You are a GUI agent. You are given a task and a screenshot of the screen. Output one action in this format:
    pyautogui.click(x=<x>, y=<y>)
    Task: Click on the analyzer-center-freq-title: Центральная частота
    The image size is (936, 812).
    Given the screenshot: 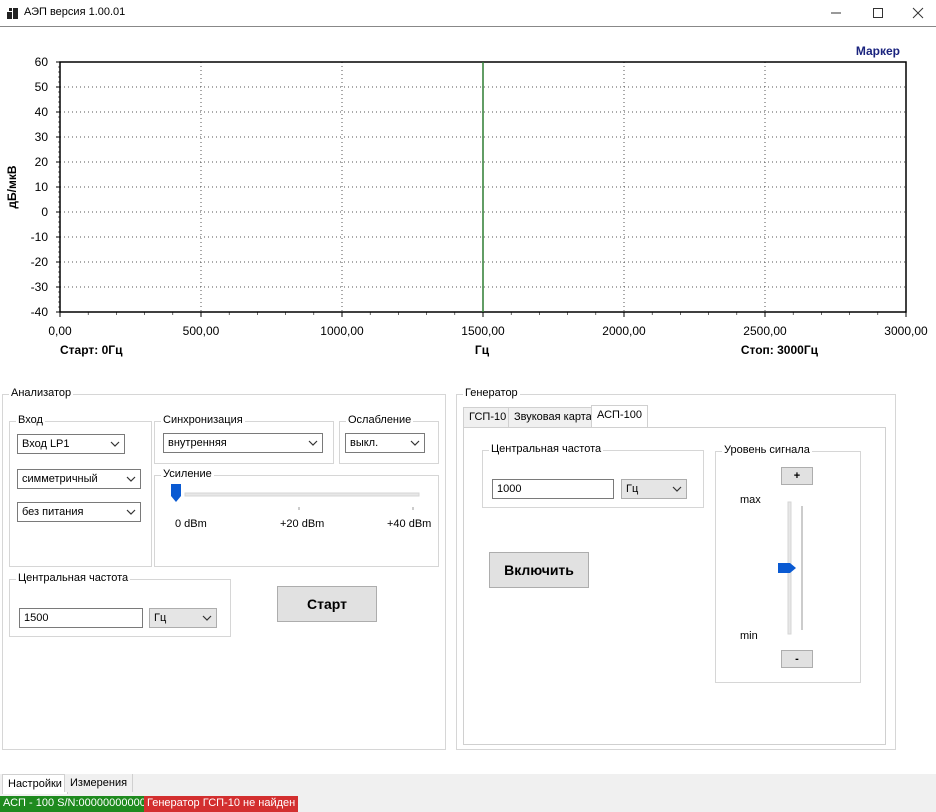 What is the action you would take?
    pyautogui.click(x=73, y=578)
    